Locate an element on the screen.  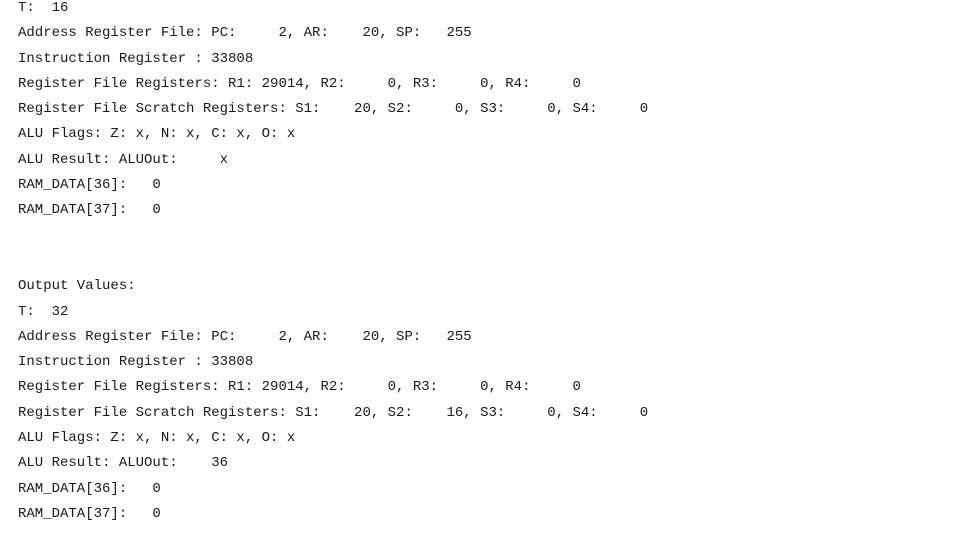
console-line-alu-result: ALU Result: ALUOut: x is located at coordinates (123, 159).